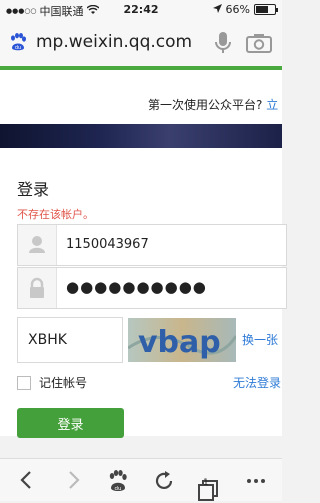 The image size is (320, 503). What do you see at coordinates (55, 214) in the screenshot?
I see `error-message: 不存在该帐户。` at bounding box center [55, 214].